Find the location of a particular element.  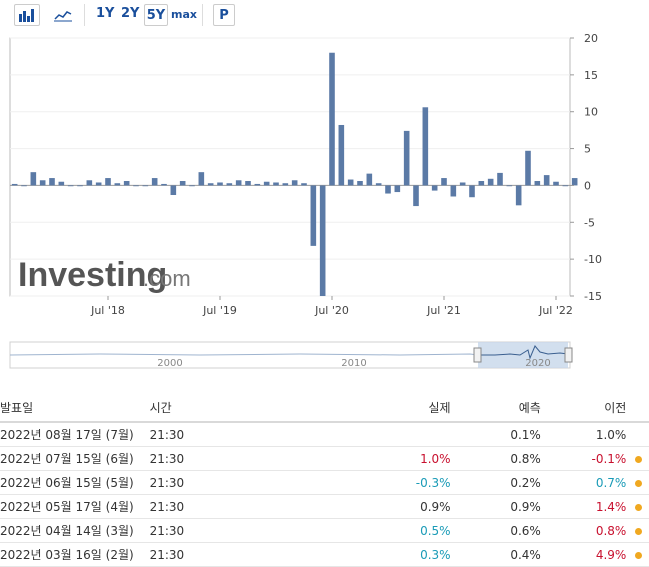

watermark-suffix: .com is located at coordinates (167, 278).